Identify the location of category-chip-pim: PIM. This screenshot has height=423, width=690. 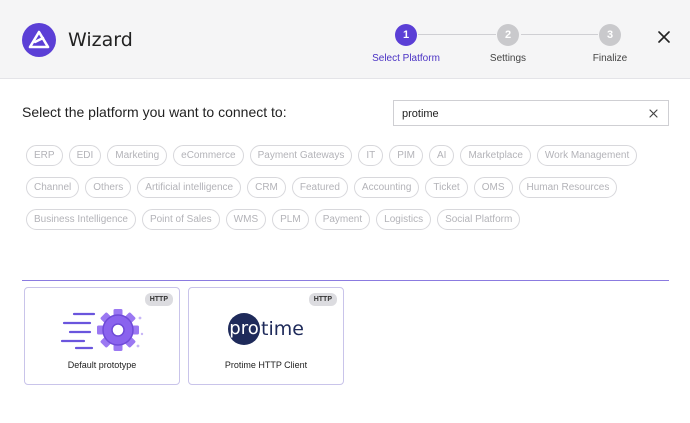
(406, 155).